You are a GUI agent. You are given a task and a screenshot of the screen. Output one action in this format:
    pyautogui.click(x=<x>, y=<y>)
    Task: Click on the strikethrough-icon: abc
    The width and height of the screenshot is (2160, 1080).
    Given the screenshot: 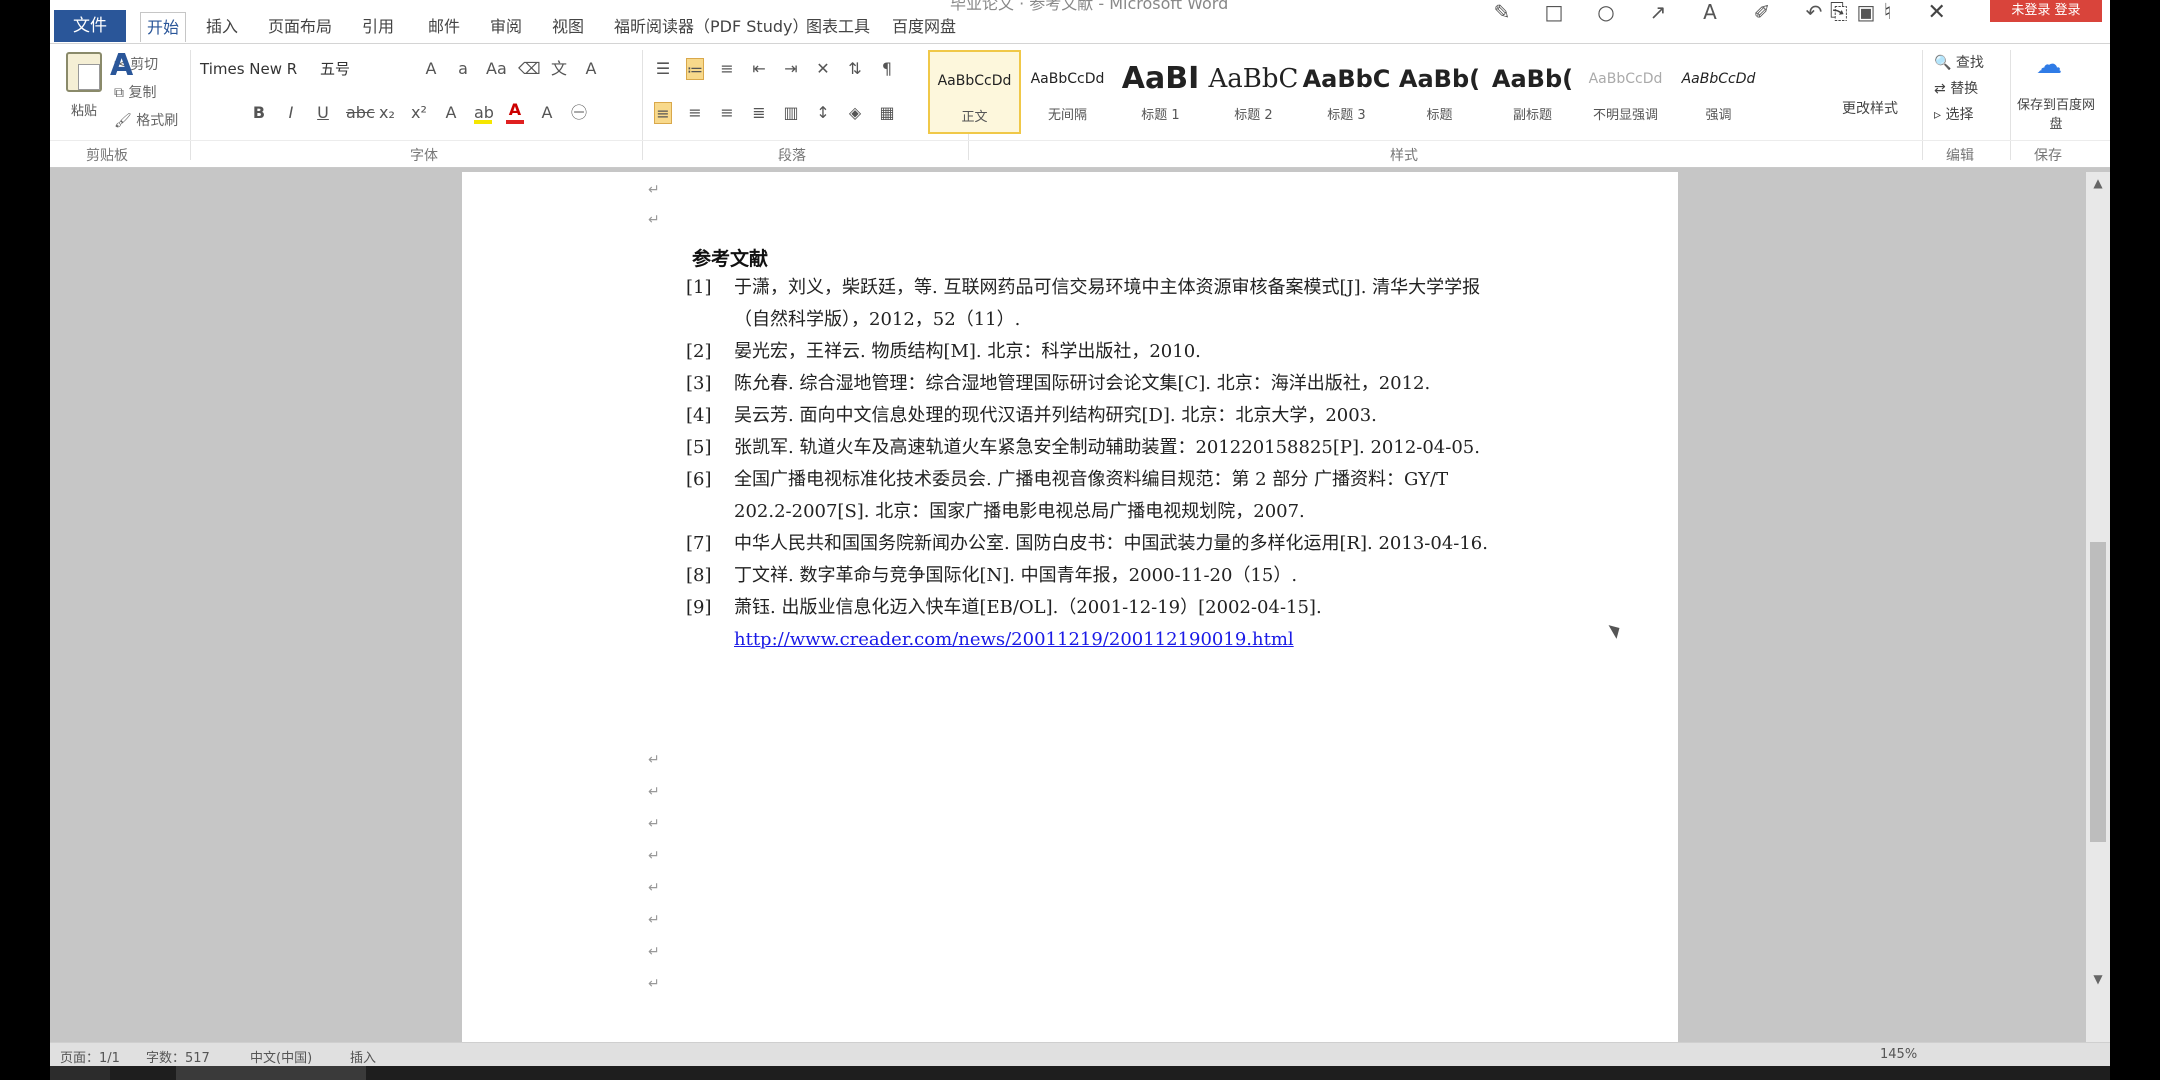 What is the action you would take?
    pyautogui.click(x=360, y=113)
    